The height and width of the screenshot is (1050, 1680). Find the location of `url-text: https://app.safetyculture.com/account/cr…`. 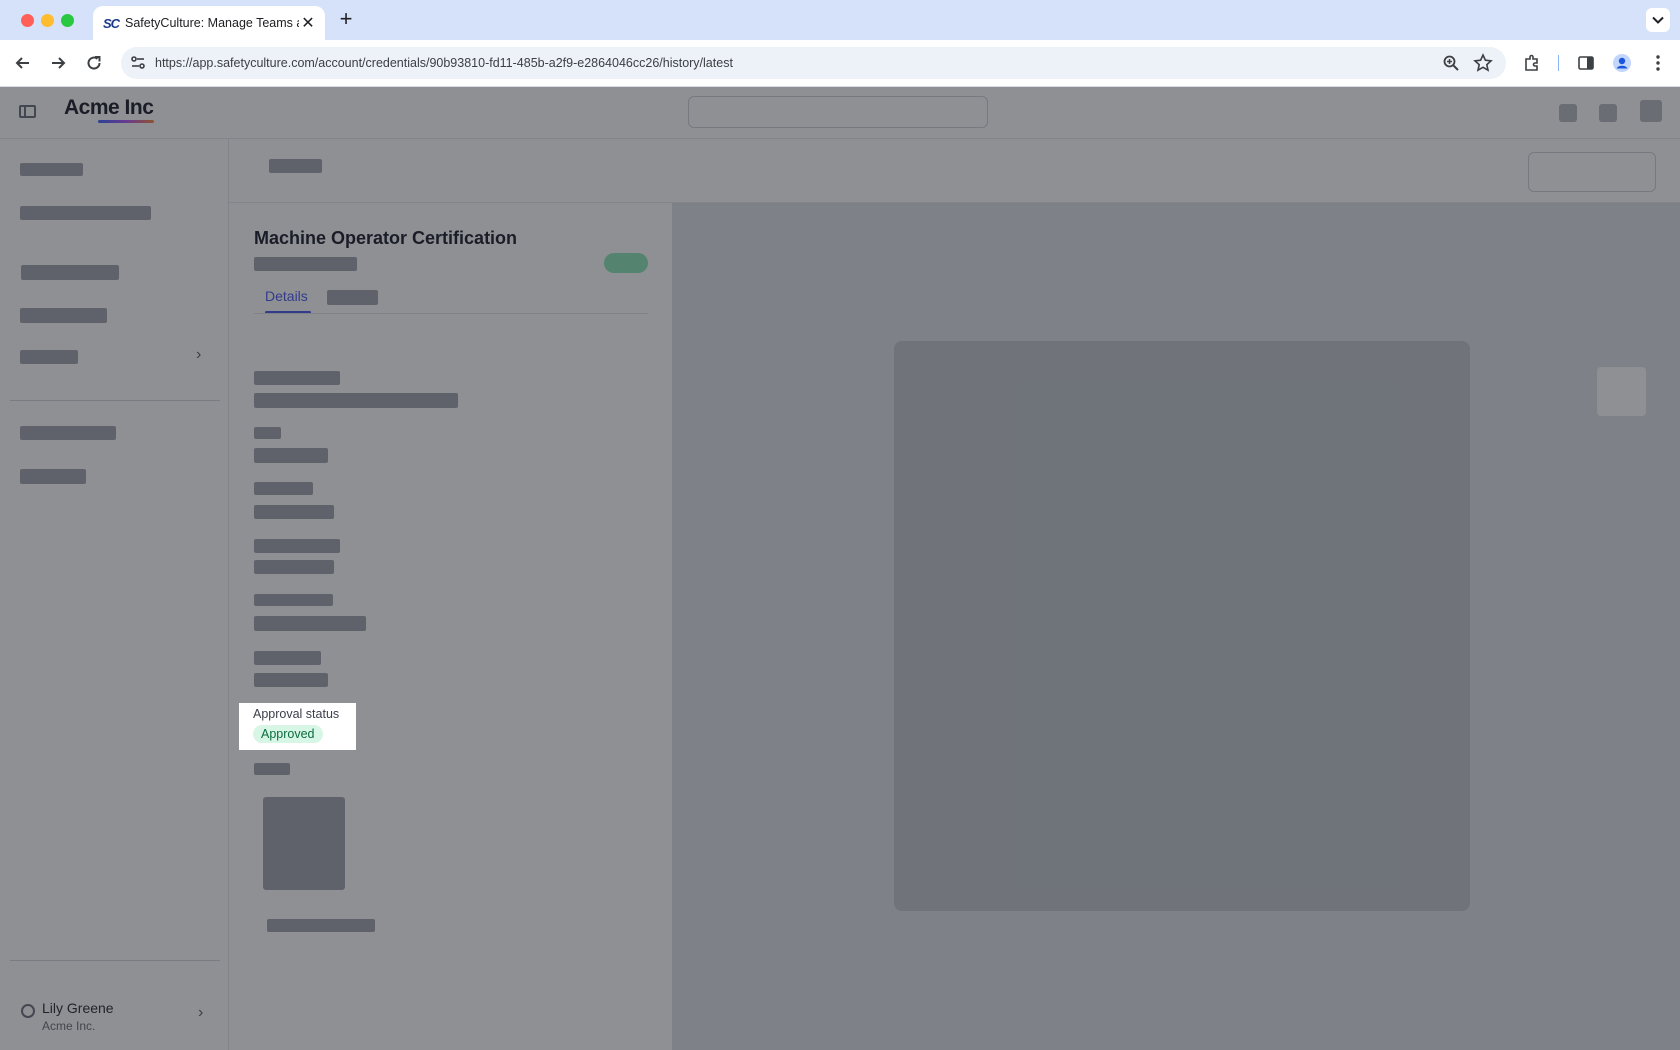

url-text: https://app.safetyculture.com/account/cr… is located at coordinates (444, 63).